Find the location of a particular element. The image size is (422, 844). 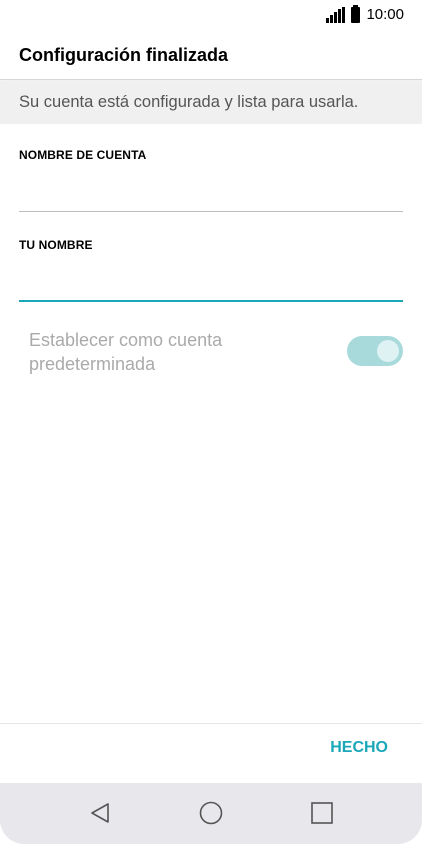

navigation-bar is located at coordinates (211, 813).